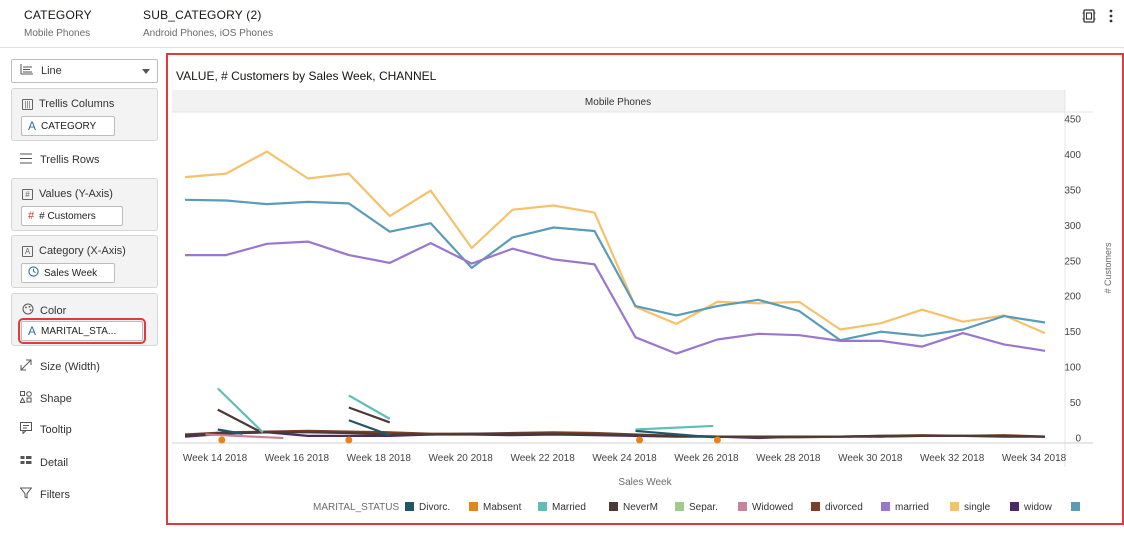 This screenshot has width=1124, height=533. What do you see at coordinates (461, 458) in the screenshot?
I see `x-tick-label: Week 20 2018` at bounding box center [461, 458].